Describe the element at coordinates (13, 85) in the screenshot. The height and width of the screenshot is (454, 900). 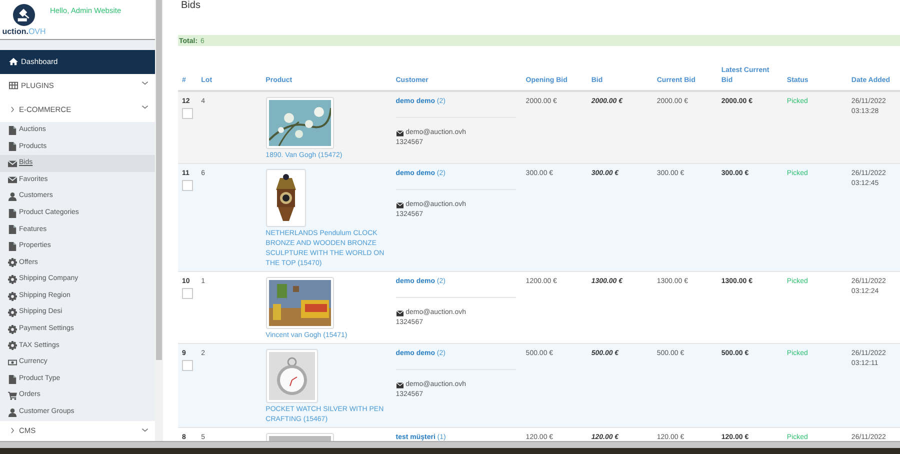
I see `table-icon` at that location.